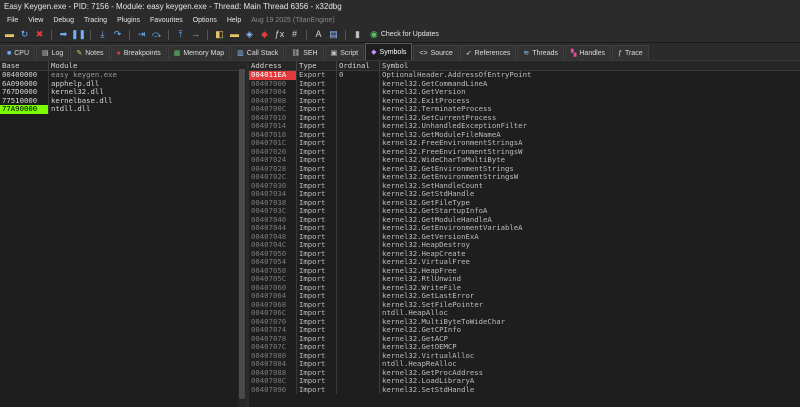 This screenshot has height=407, width=800. Describe the element at coordinates (318, 34) in the screenshot. I see `font-size-icon: A` at that location.